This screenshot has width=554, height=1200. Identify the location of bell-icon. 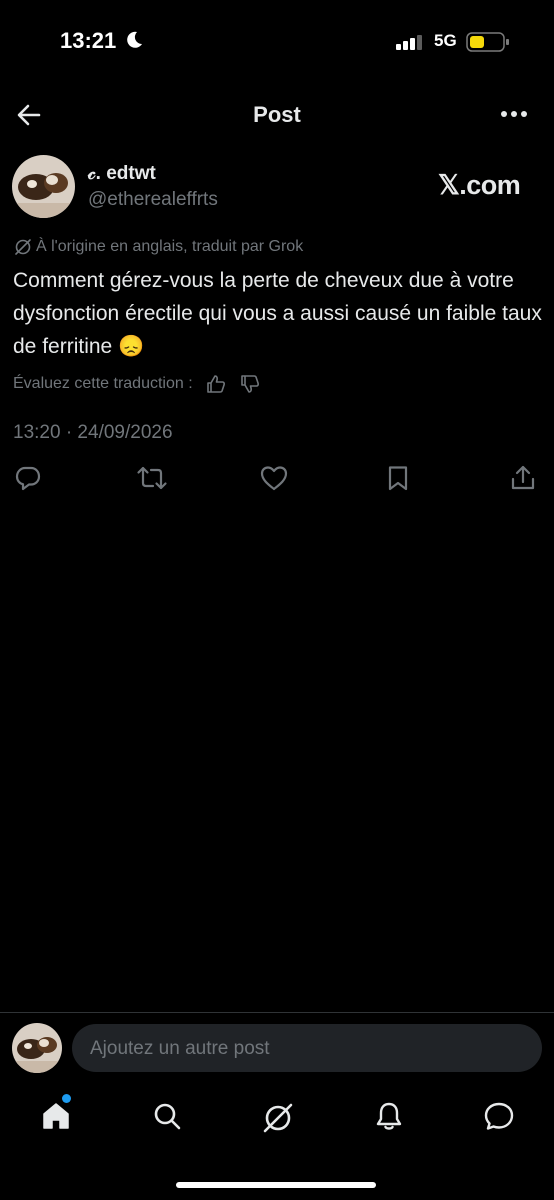
(389, 1116).